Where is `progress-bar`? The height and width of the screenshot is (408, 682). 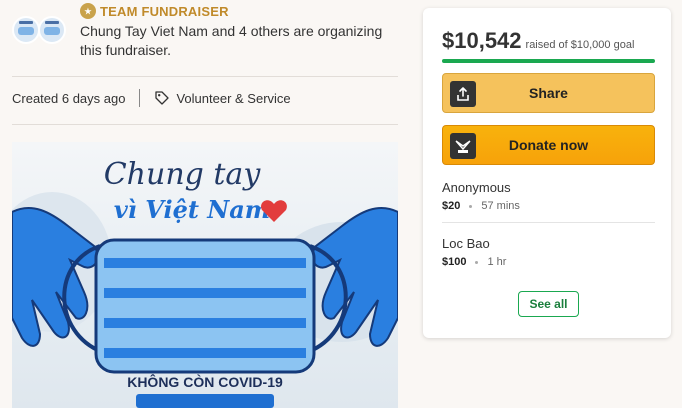 progress-bar is located at coordinates (548, 61).